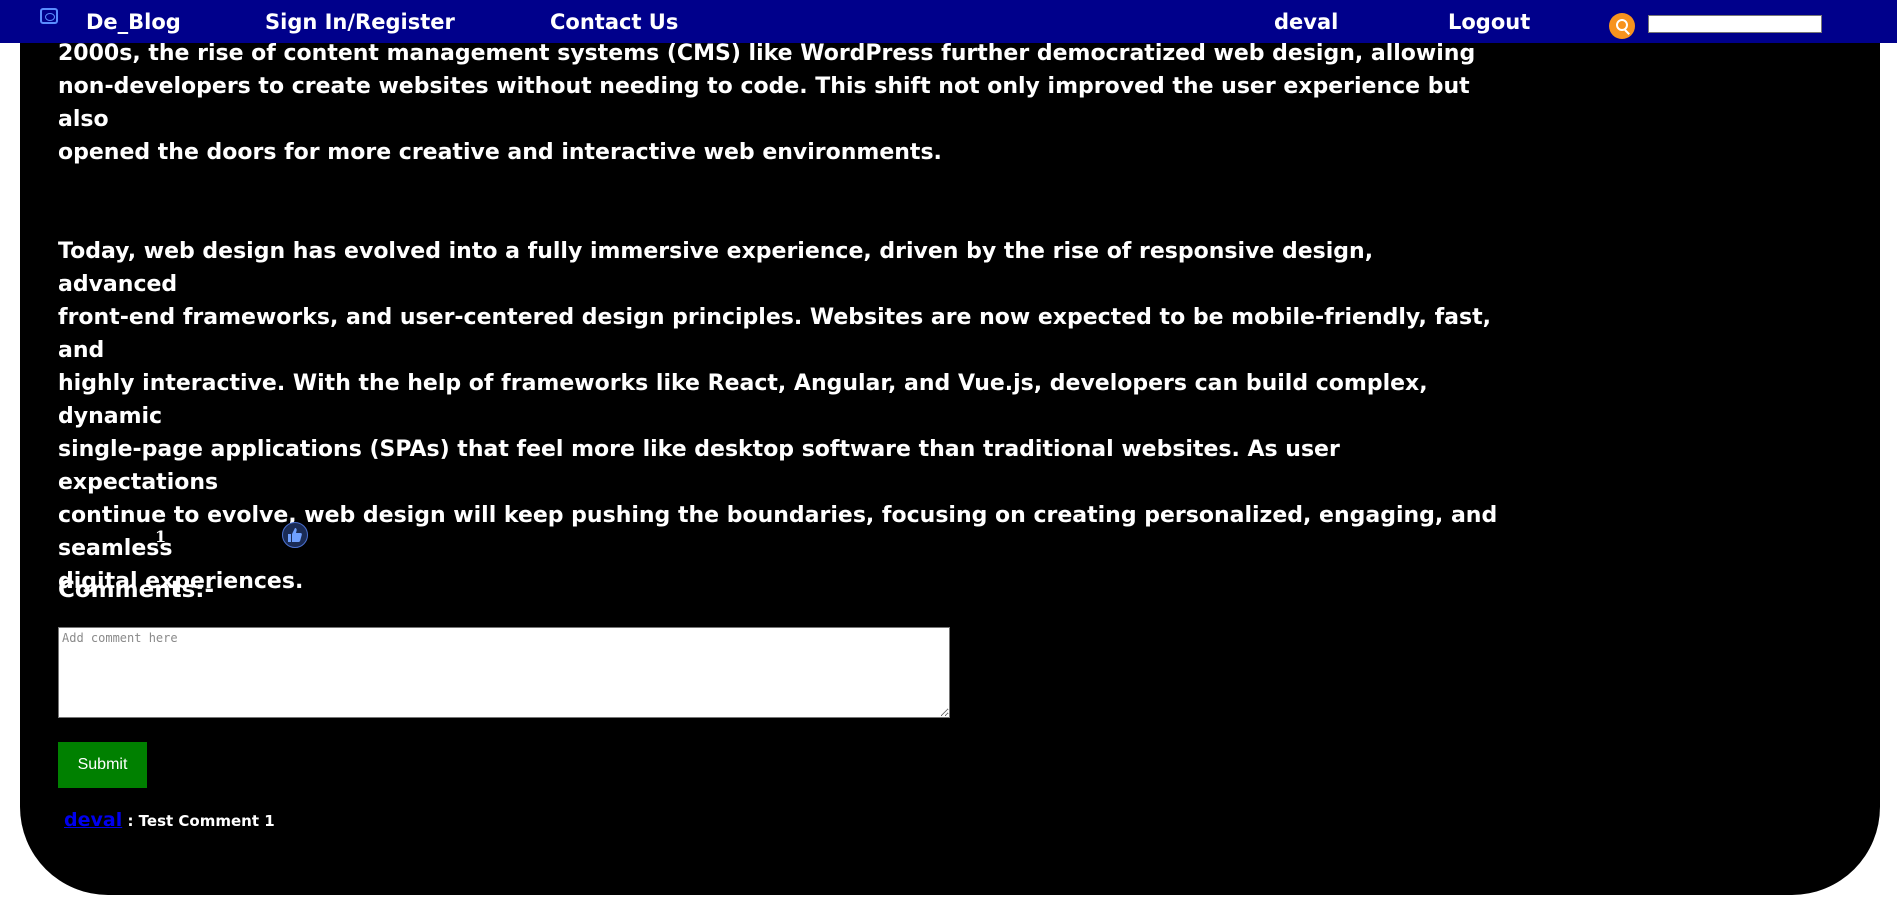  I want to click on logo-icon, so click(49, 16).